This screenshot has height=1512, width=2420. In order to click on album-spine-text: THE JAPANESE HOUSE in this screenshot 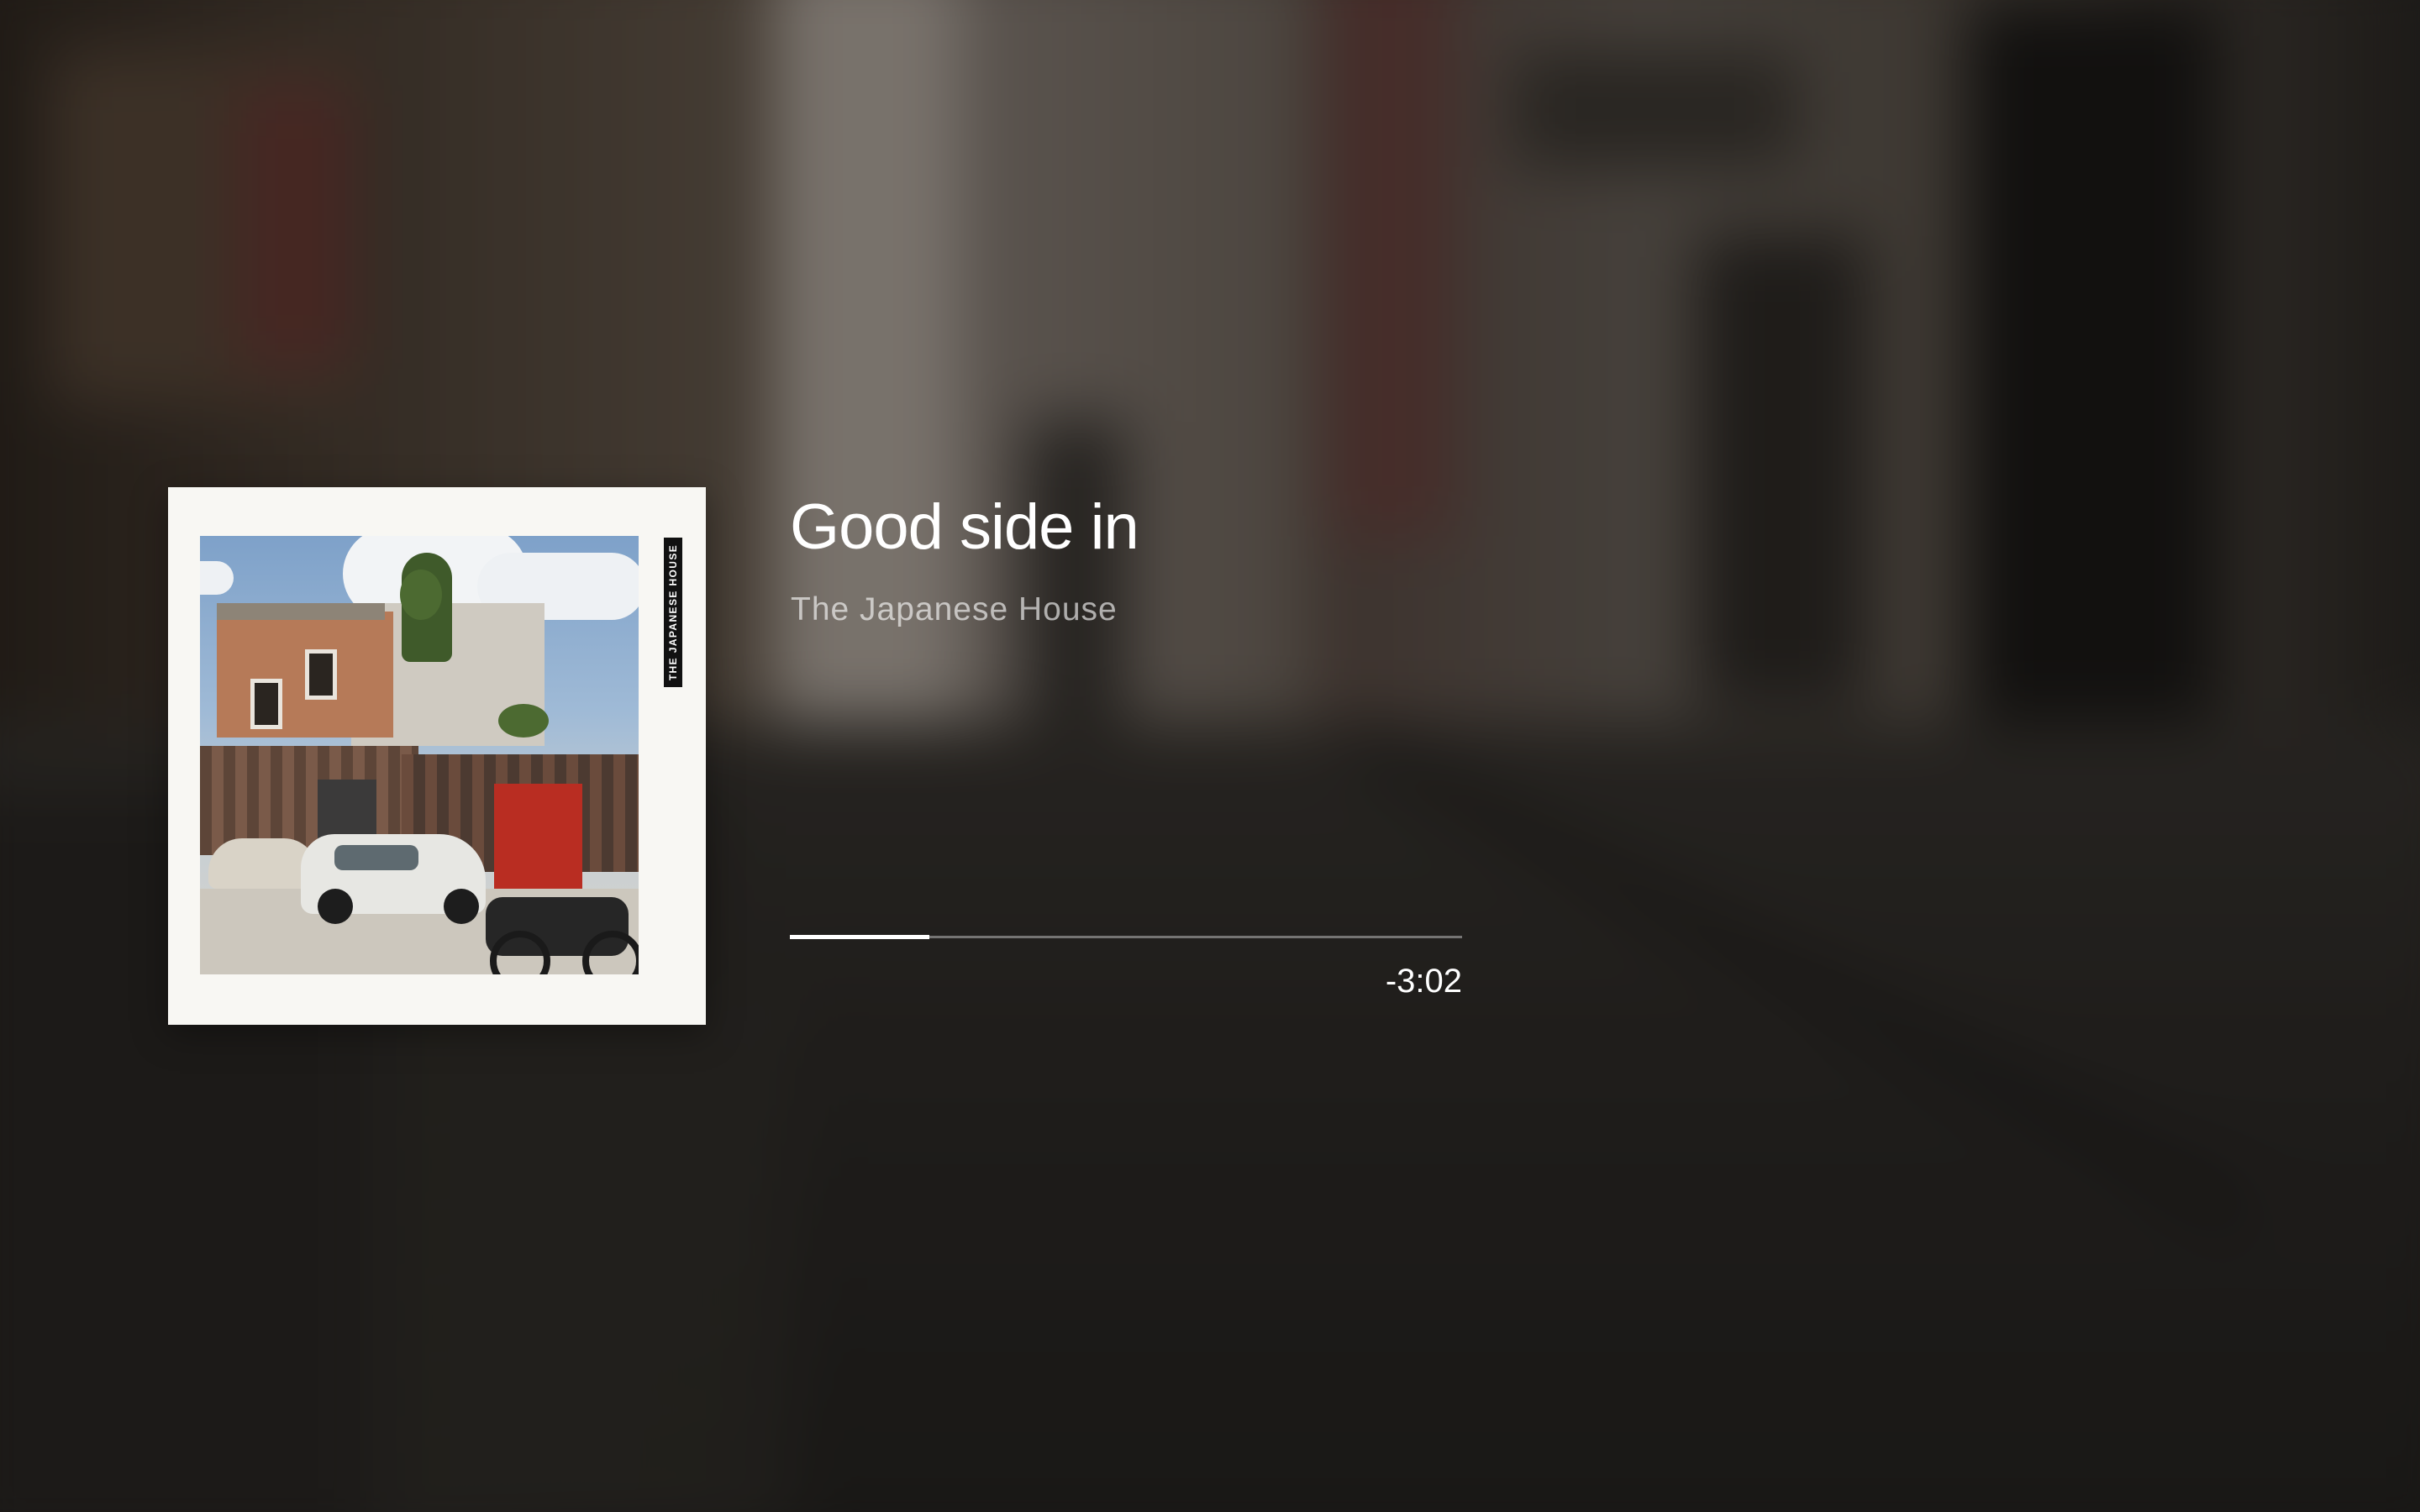, I will do `click(673, 612)`.